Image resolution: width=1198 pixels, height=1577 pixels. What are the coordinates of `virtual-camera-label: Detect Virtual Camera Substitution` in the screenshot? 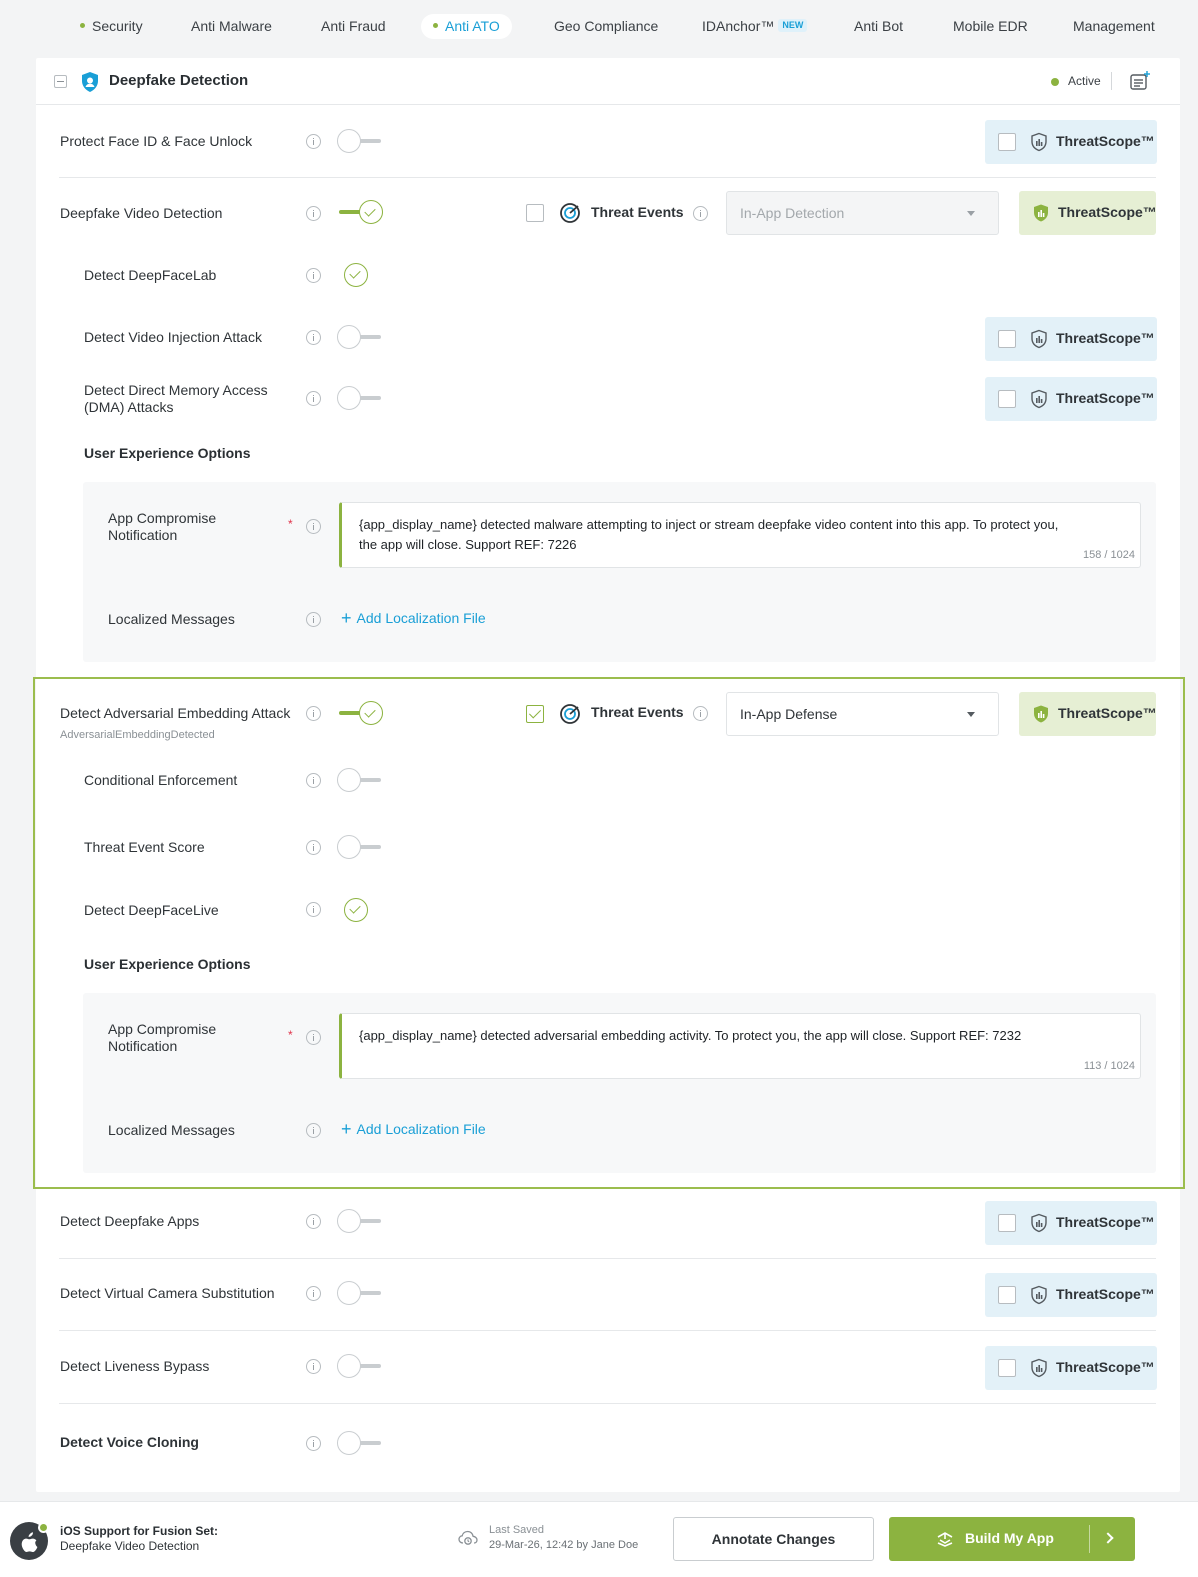 It's located at (167, 1293).